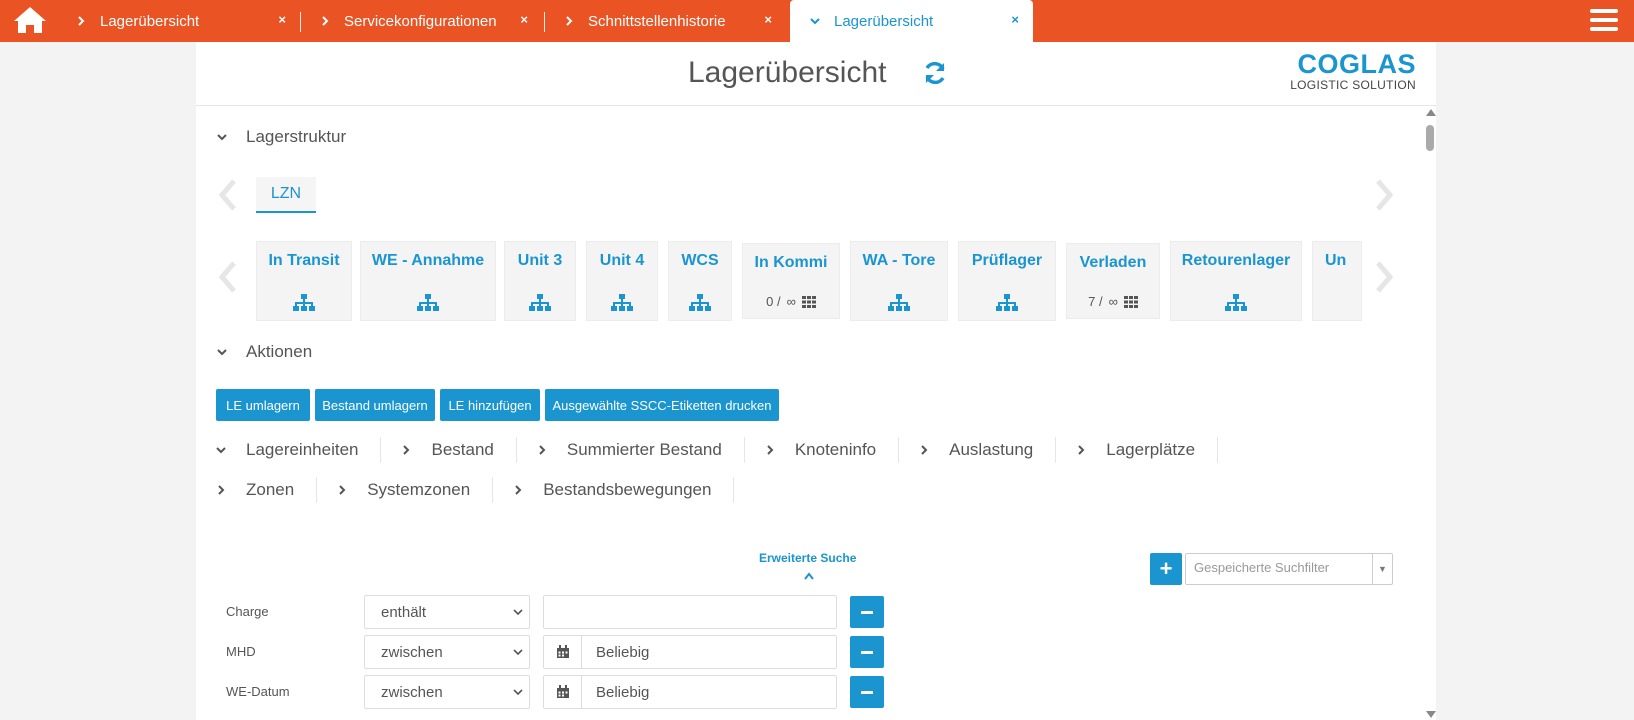 Image resolution: width=1634 pixels, height=720 pixels. What do you see at coordinates (1431, 714) in the screenshot?
I see `scroll-down-arrow-icon` at bounding box center [1431, 714].